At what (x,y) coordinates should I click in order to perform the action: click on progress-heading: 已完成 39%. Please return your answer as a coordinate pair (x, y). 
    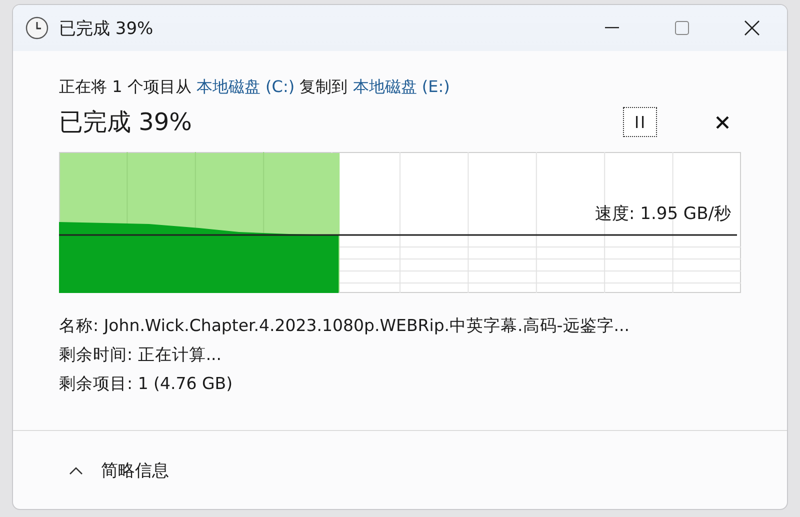
    Looking at the image, I should click on (126, 122).